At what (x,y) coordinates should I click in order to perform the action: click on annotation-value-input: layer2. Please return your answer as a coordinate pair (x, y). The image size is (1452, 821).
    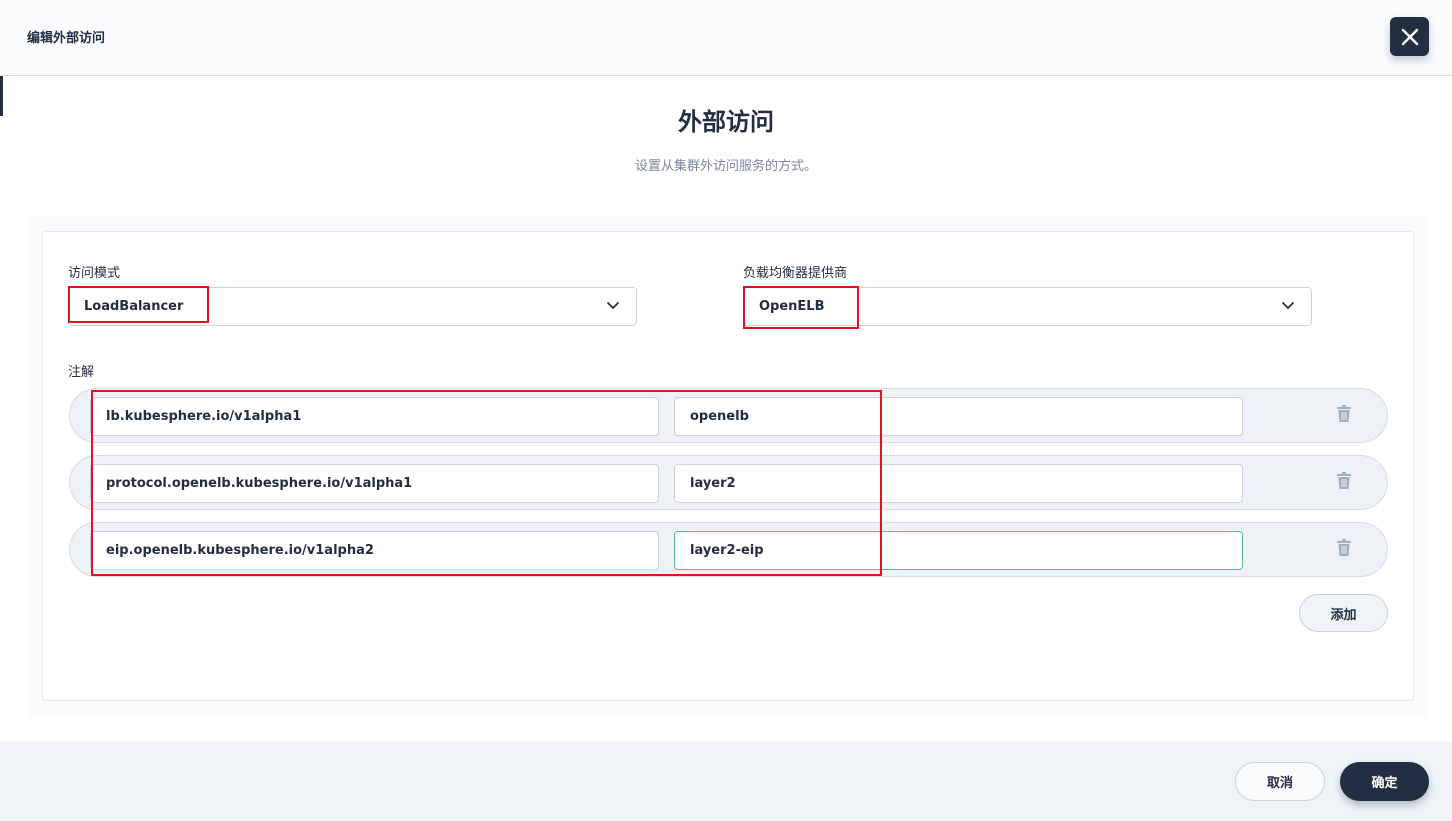
    Looking at the image, I should click on (958, 483).